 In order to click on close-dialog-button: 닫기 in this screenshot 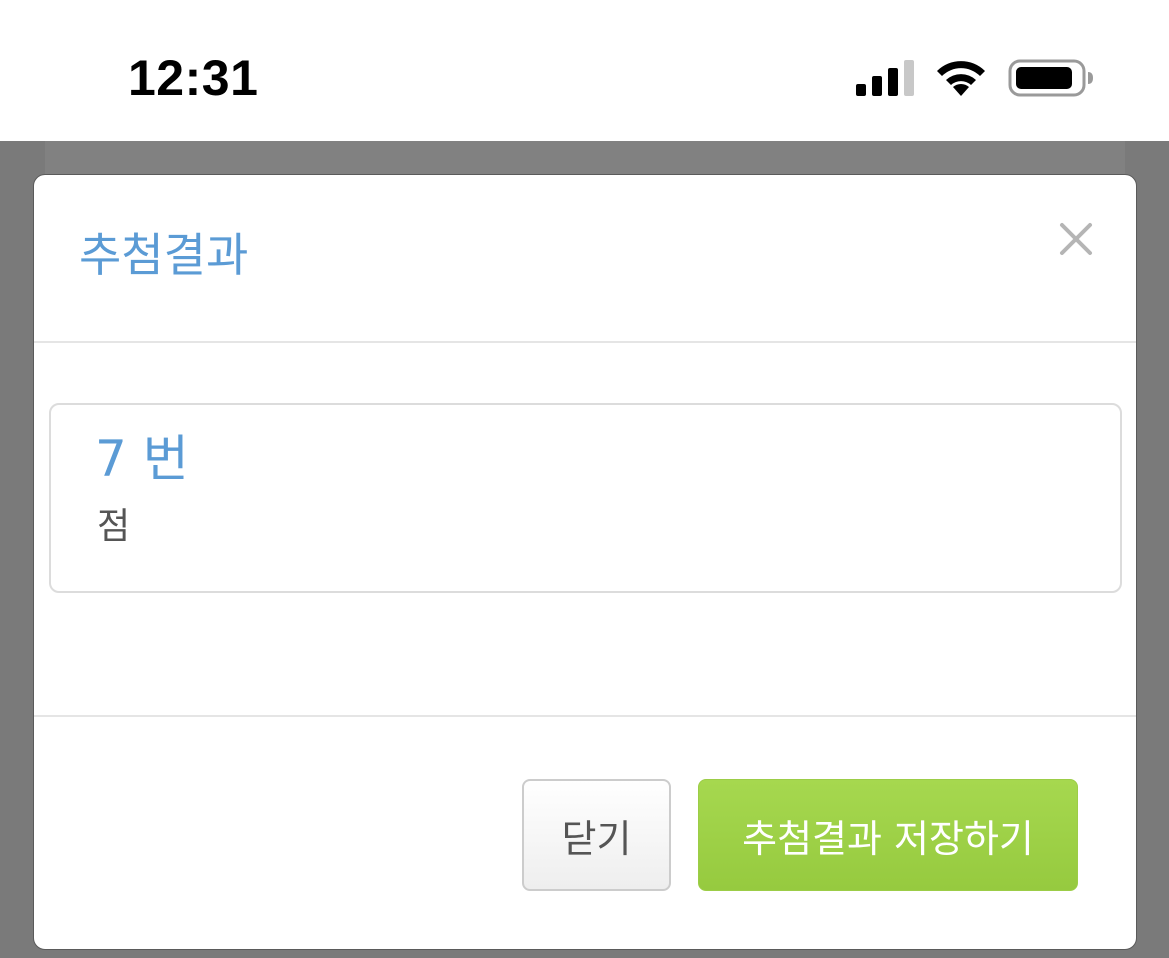, I will do `click(596, 835)`.